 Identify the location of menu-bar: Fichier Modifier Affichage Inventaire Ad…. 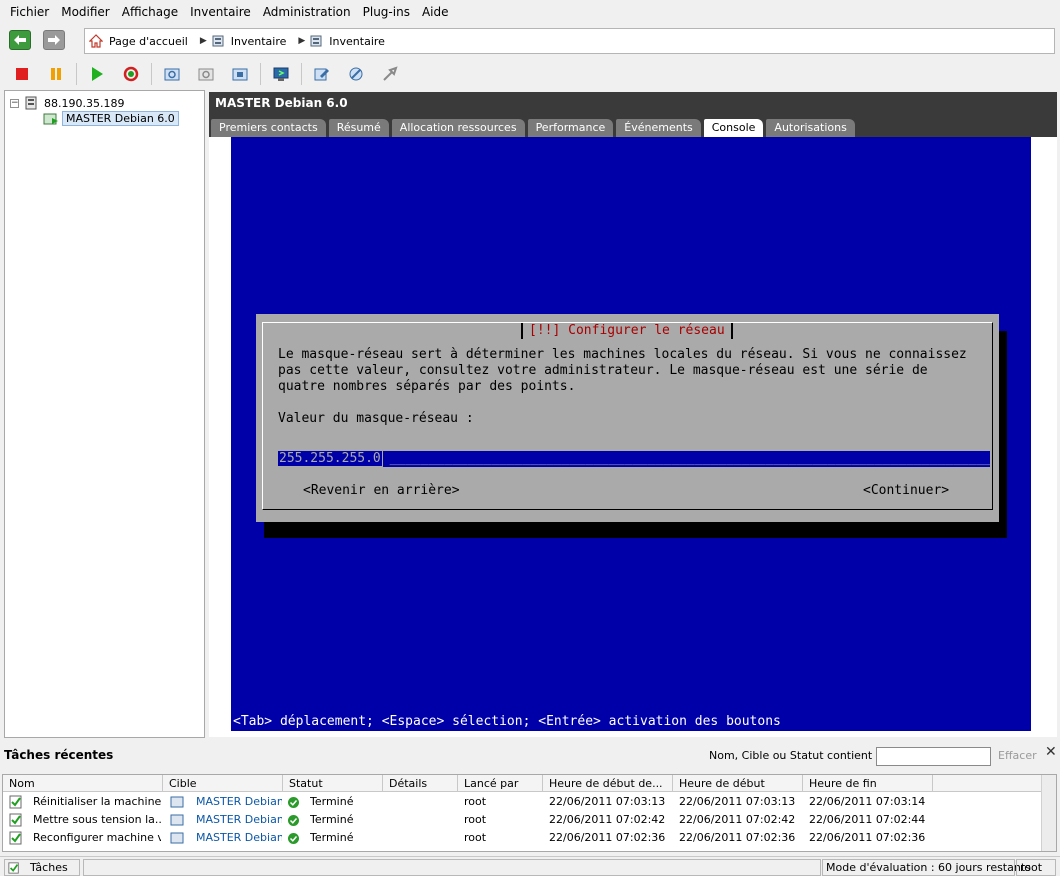
(530, 12).